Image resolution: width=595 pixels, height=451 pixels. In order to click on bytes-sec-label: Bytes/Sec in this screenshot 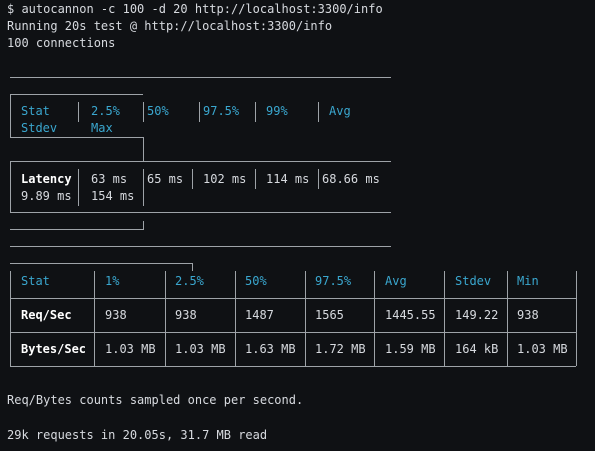, I will do `click(54, 349)`.